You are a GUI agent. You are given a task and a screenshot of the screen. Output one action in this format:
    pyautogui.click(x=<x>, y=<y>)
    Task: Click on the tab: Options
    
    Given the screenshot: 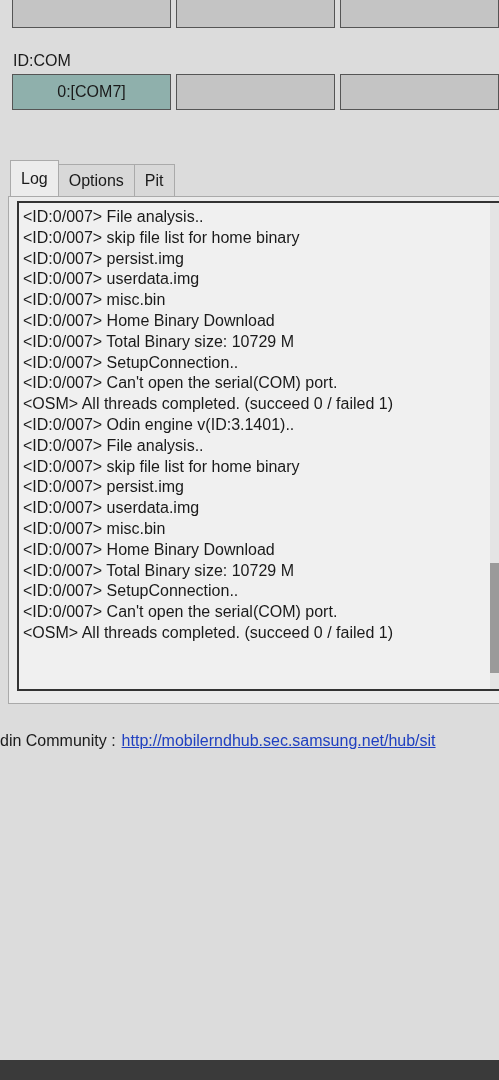 What is the action you would take?
    pyautogui.click(x=96, y=180)
    